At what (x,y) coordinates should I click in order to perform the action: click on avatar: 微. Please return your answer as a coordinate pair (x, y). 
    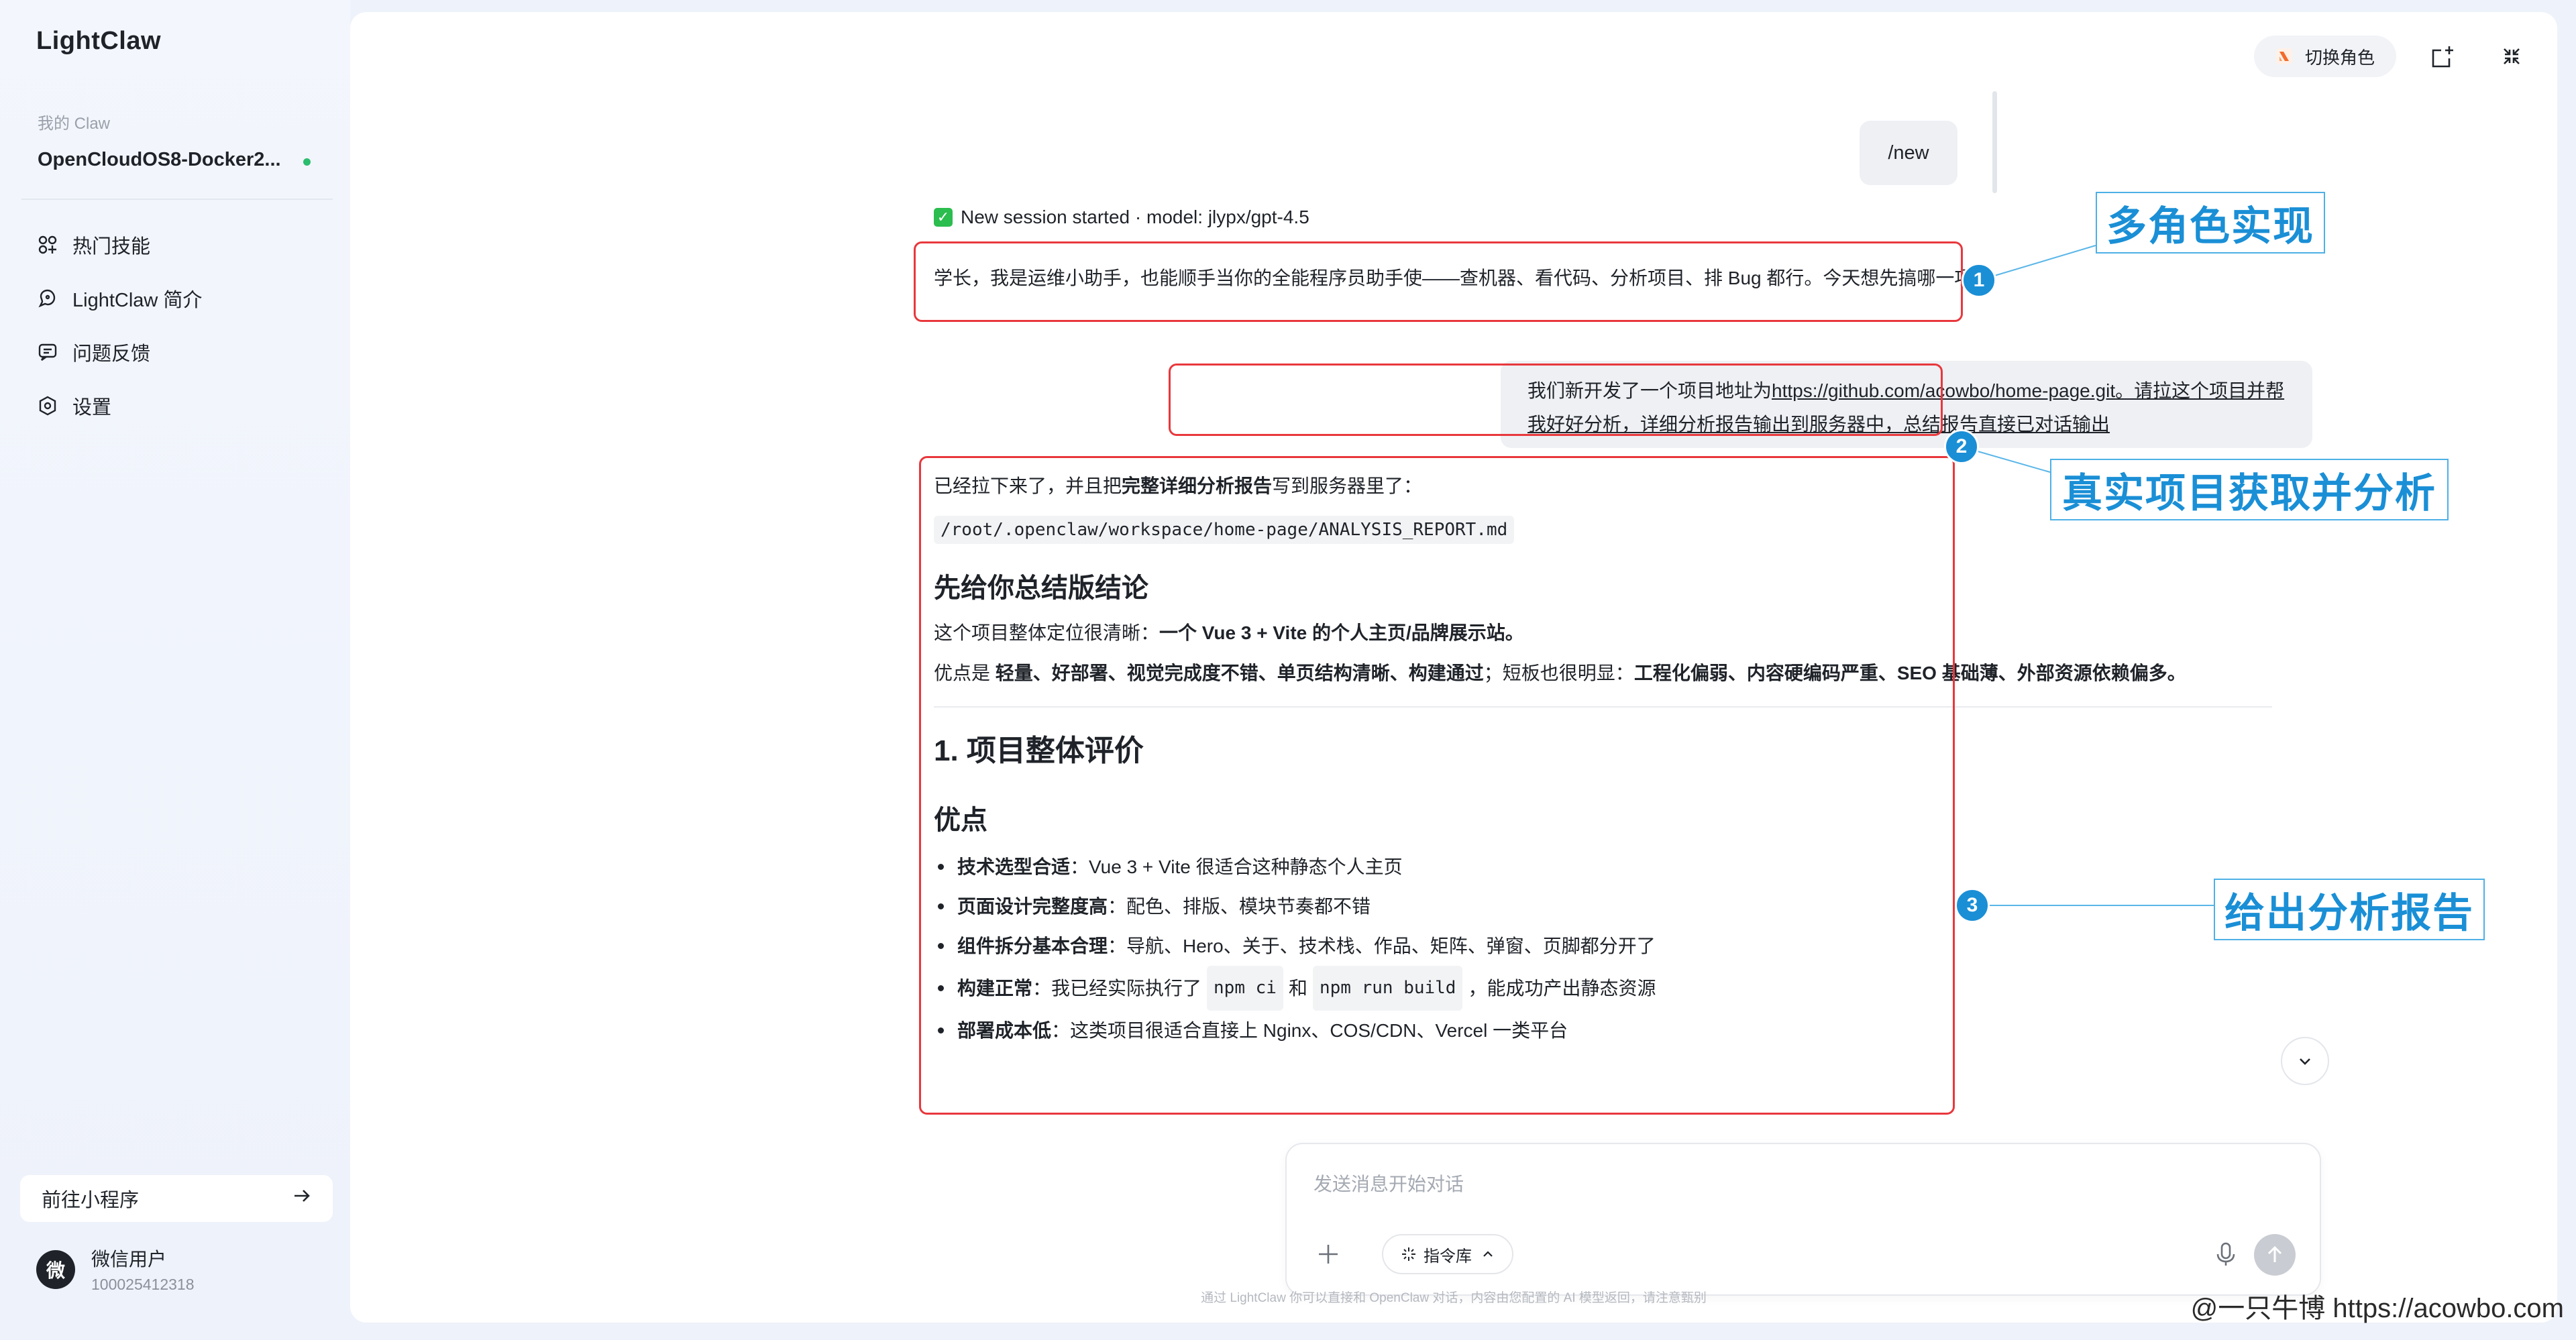
    Looking at the image, I should click on (55, 1269).